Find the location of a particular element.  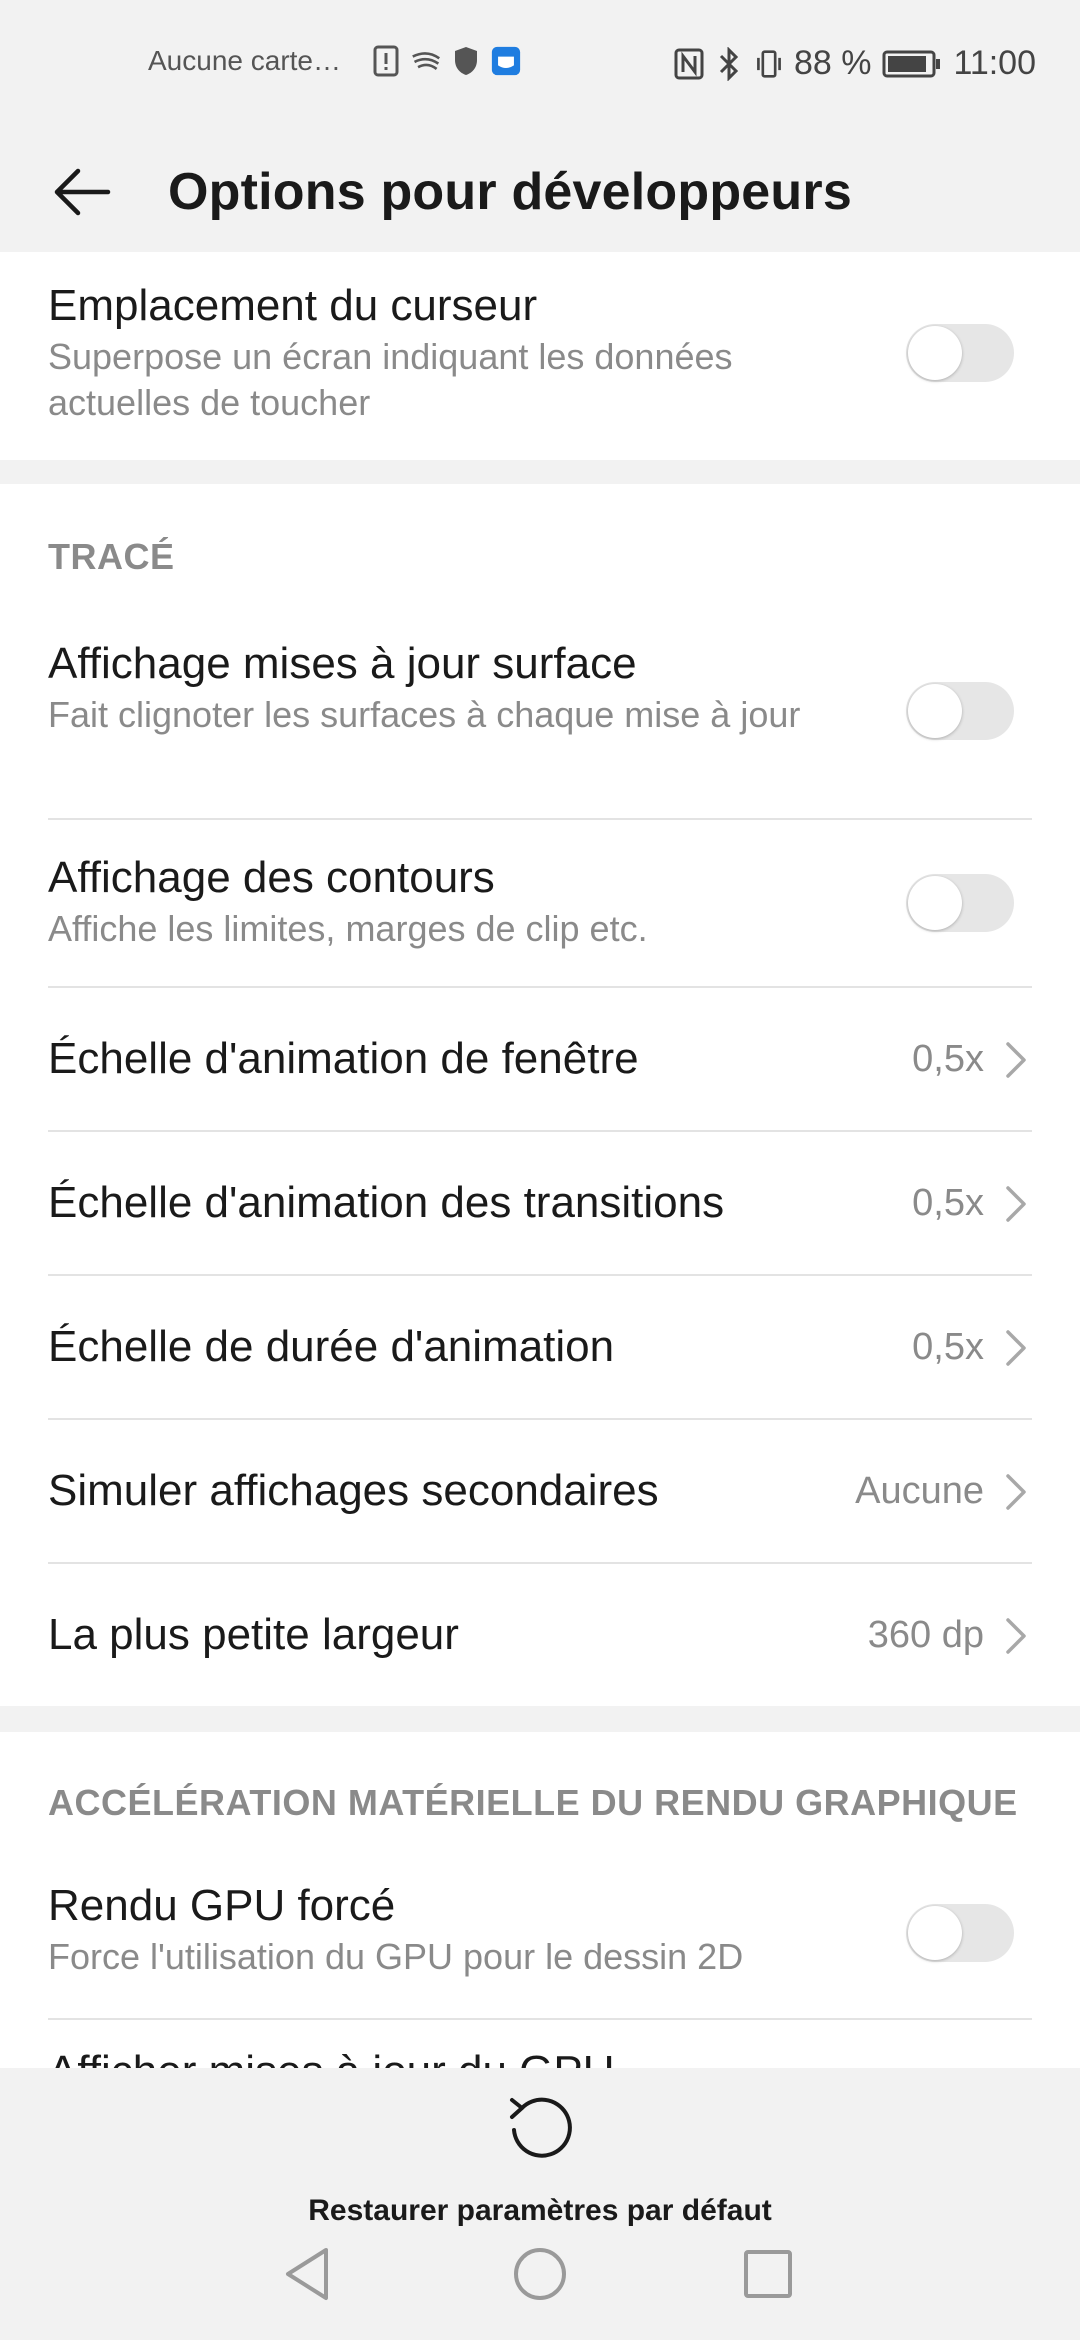

setting-title: Échelle d'animation de fenêtre is located at coordinates (343, 1058).